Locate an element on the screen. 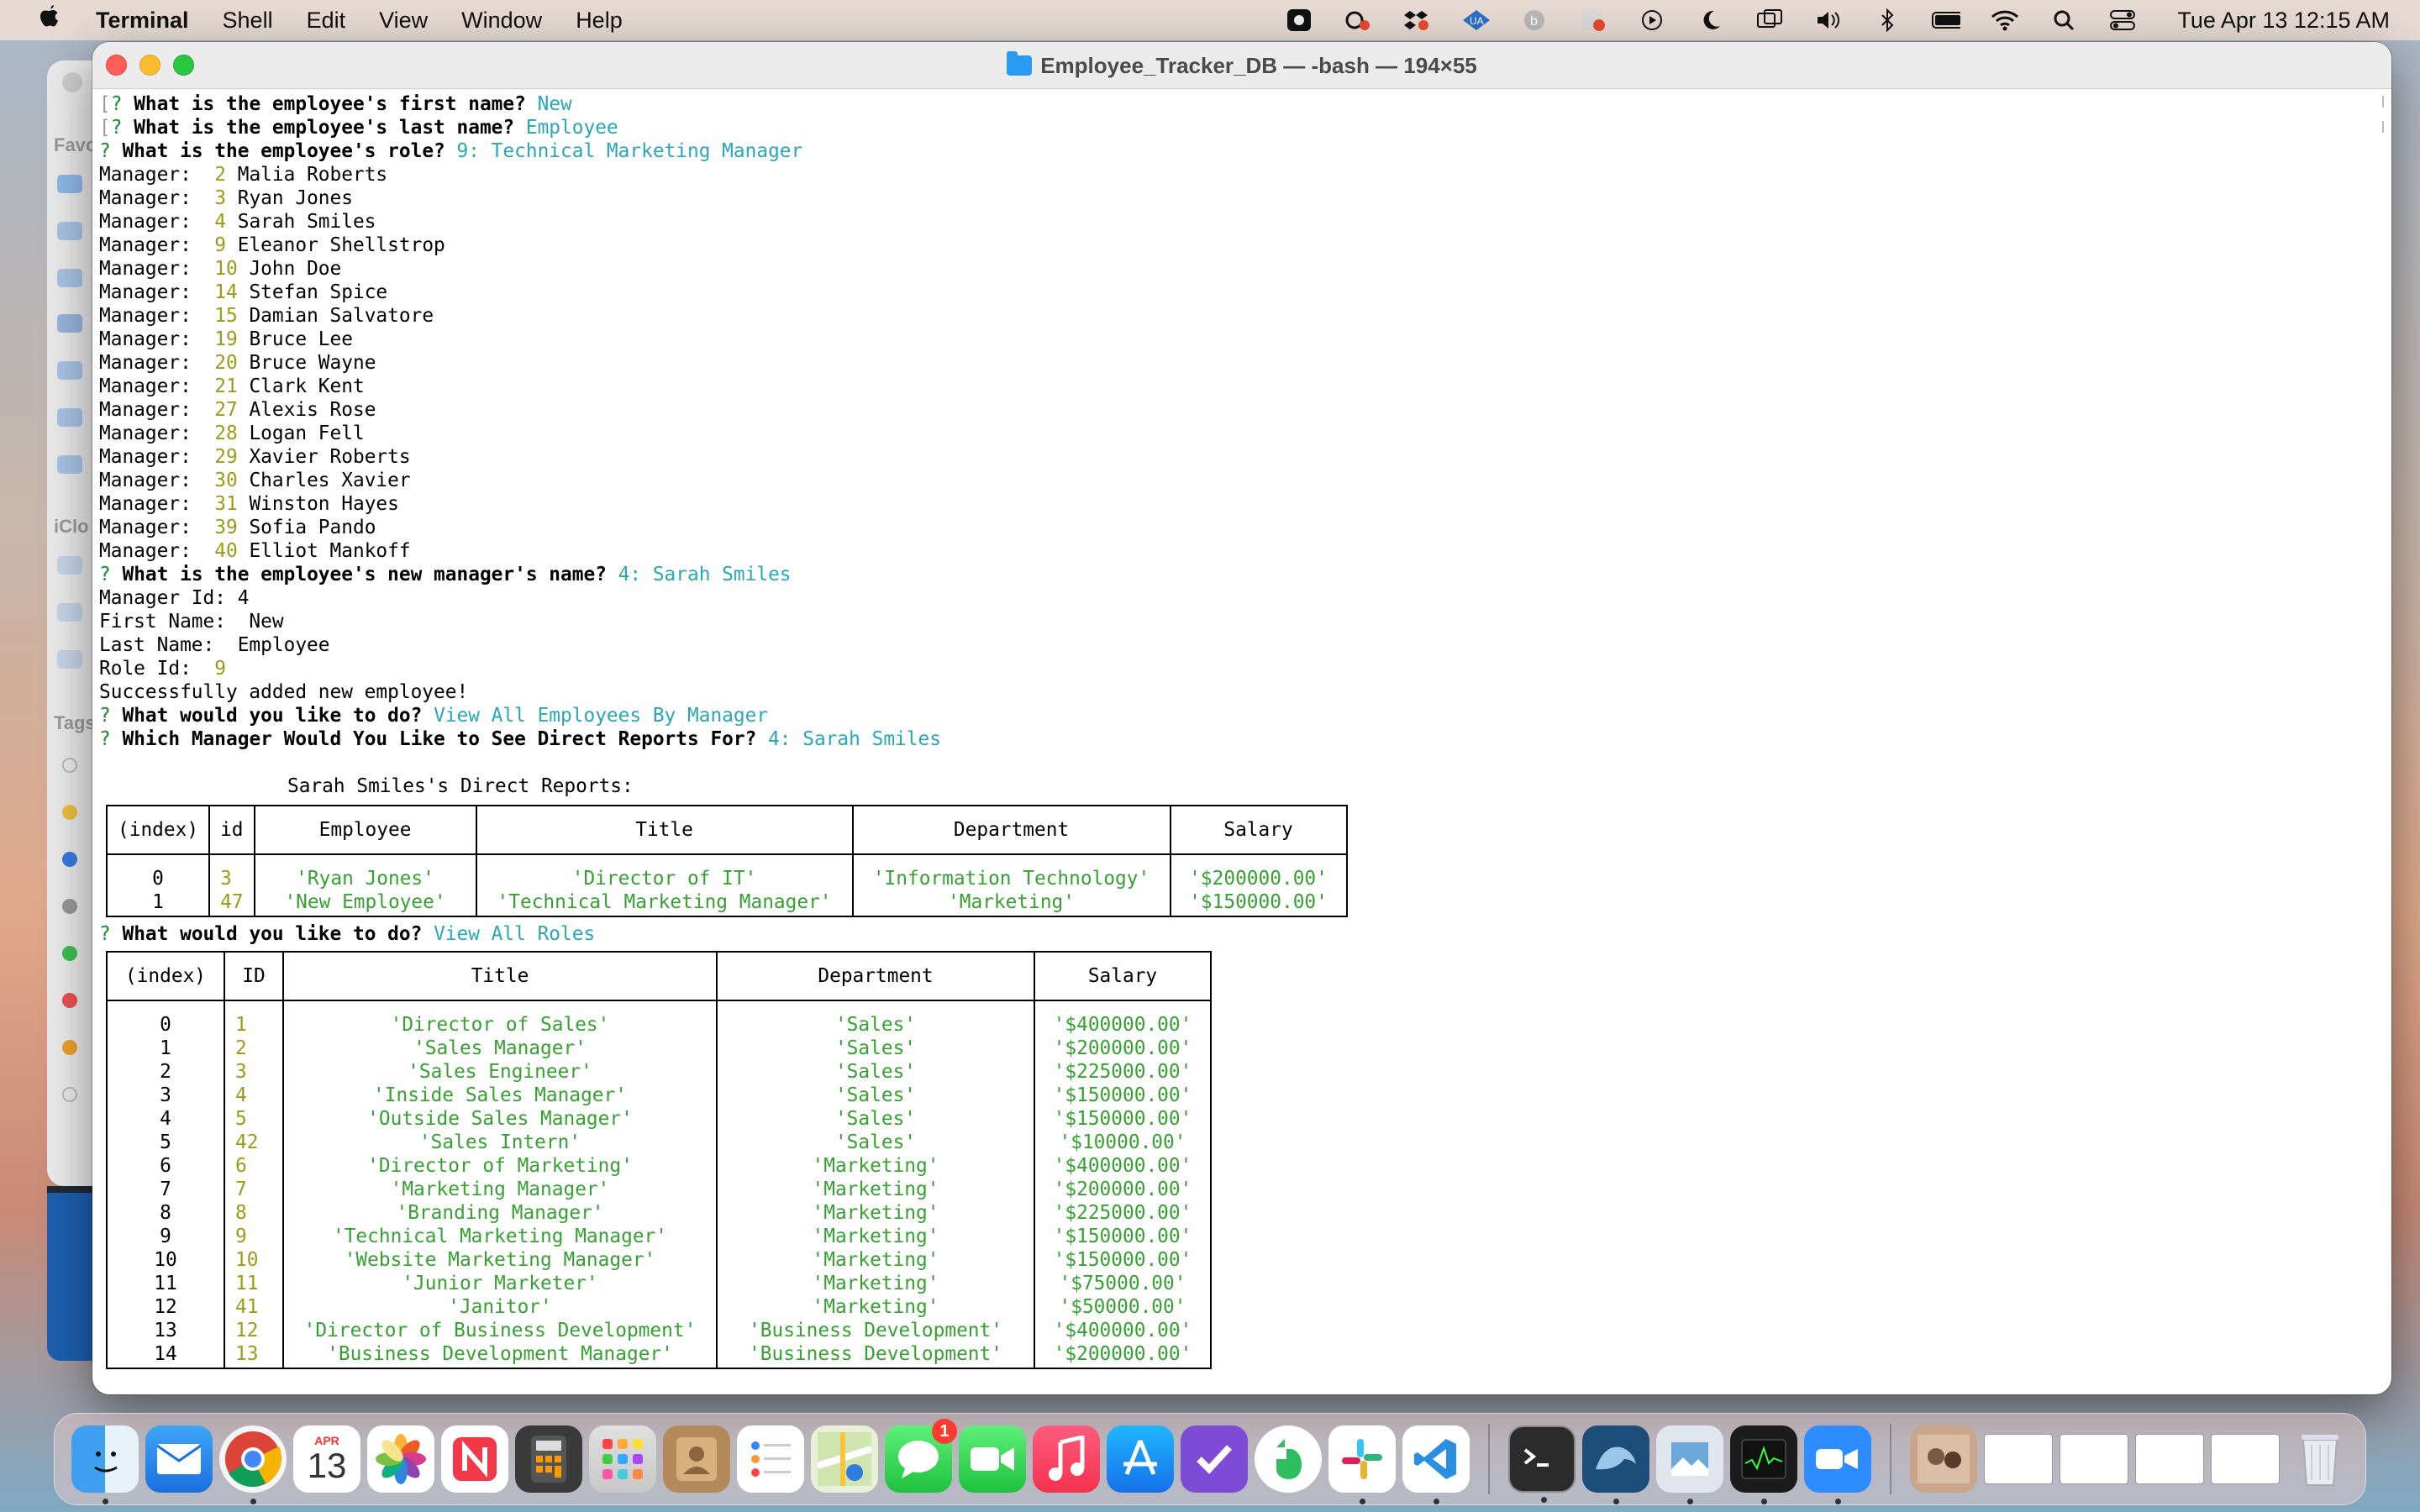 This screenshot has height=1512, width=2420. facetime-icon is located at coordinates (992, 1459).